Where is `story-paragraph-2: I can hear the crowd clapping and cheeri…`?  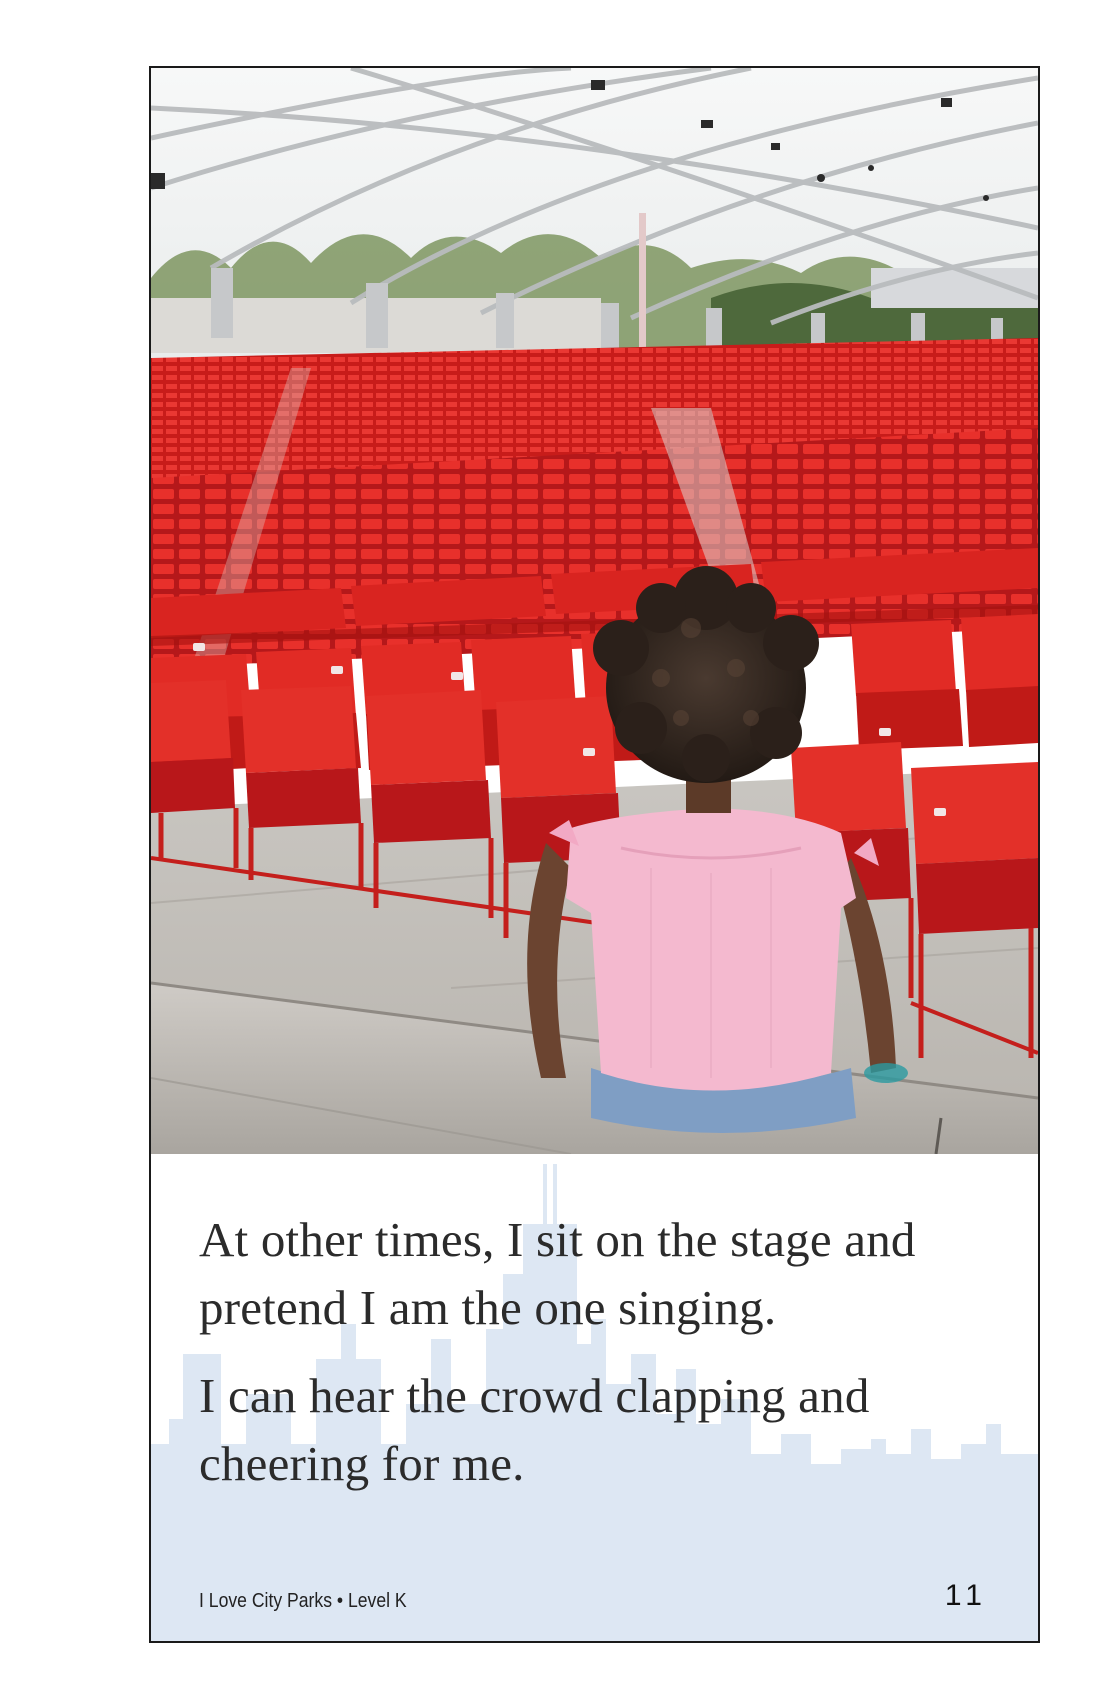 story-paragraph-2: I can hear the crowd clapping and cheeri… is located at coordinates (534, 1429).